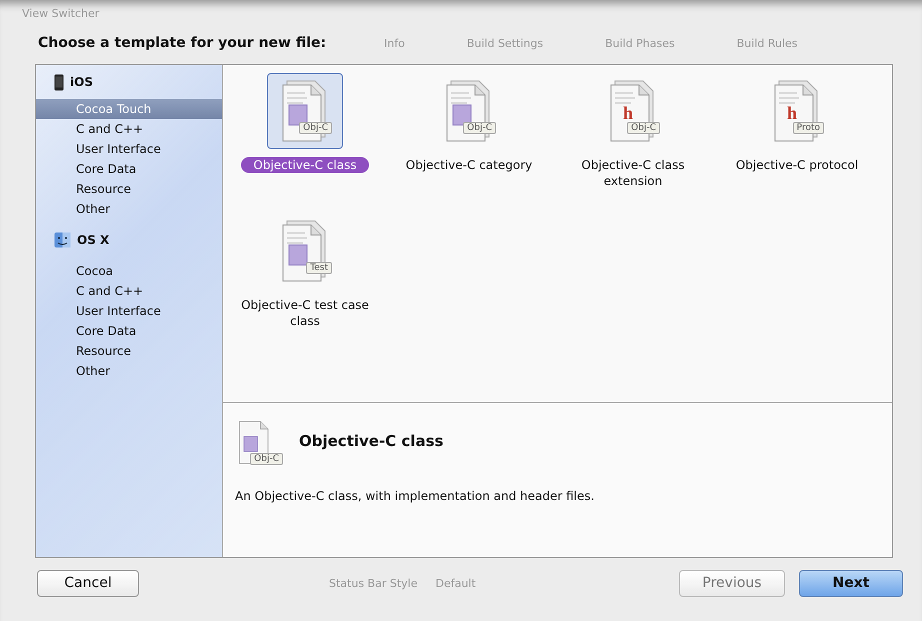 This screenshot has width=922, height=621. Describe the element at coordinates (60, 14) in the screenshot. I see `window-title: View Switcher` at that location.